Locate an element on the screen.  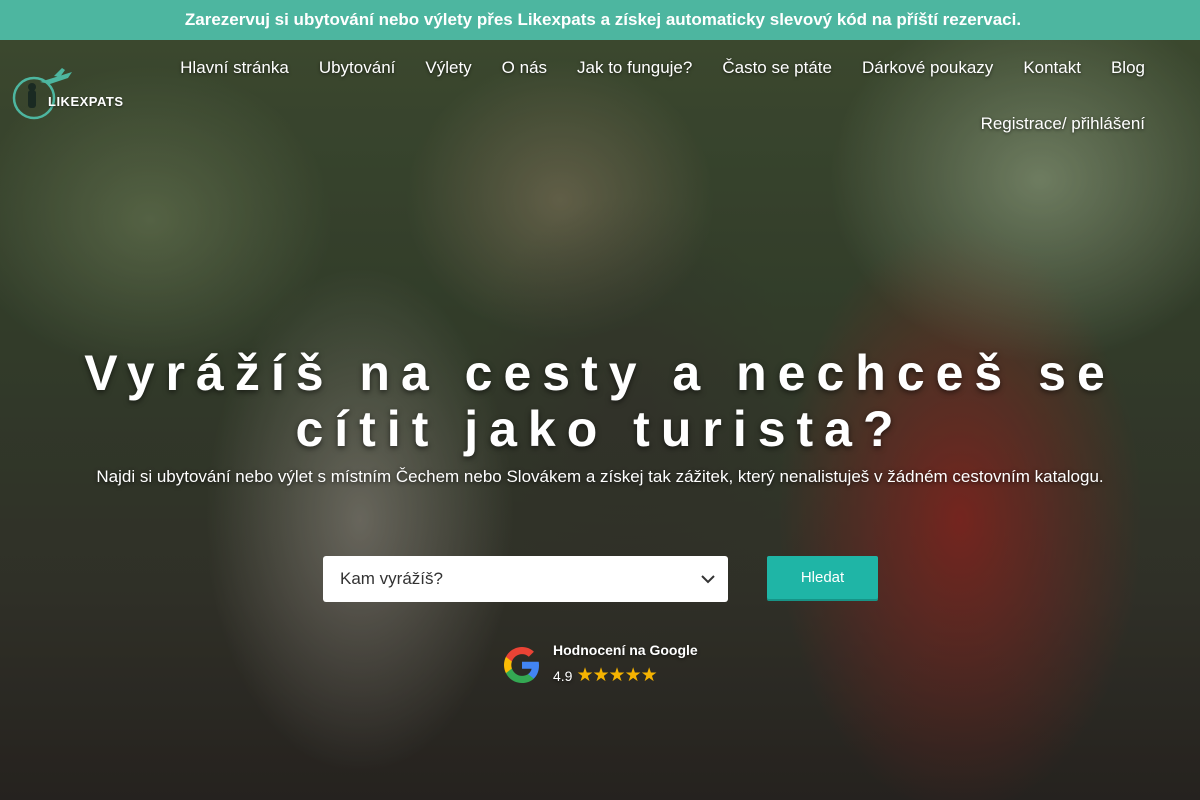
search-button: Hledat is located at coordinates (822, 577).